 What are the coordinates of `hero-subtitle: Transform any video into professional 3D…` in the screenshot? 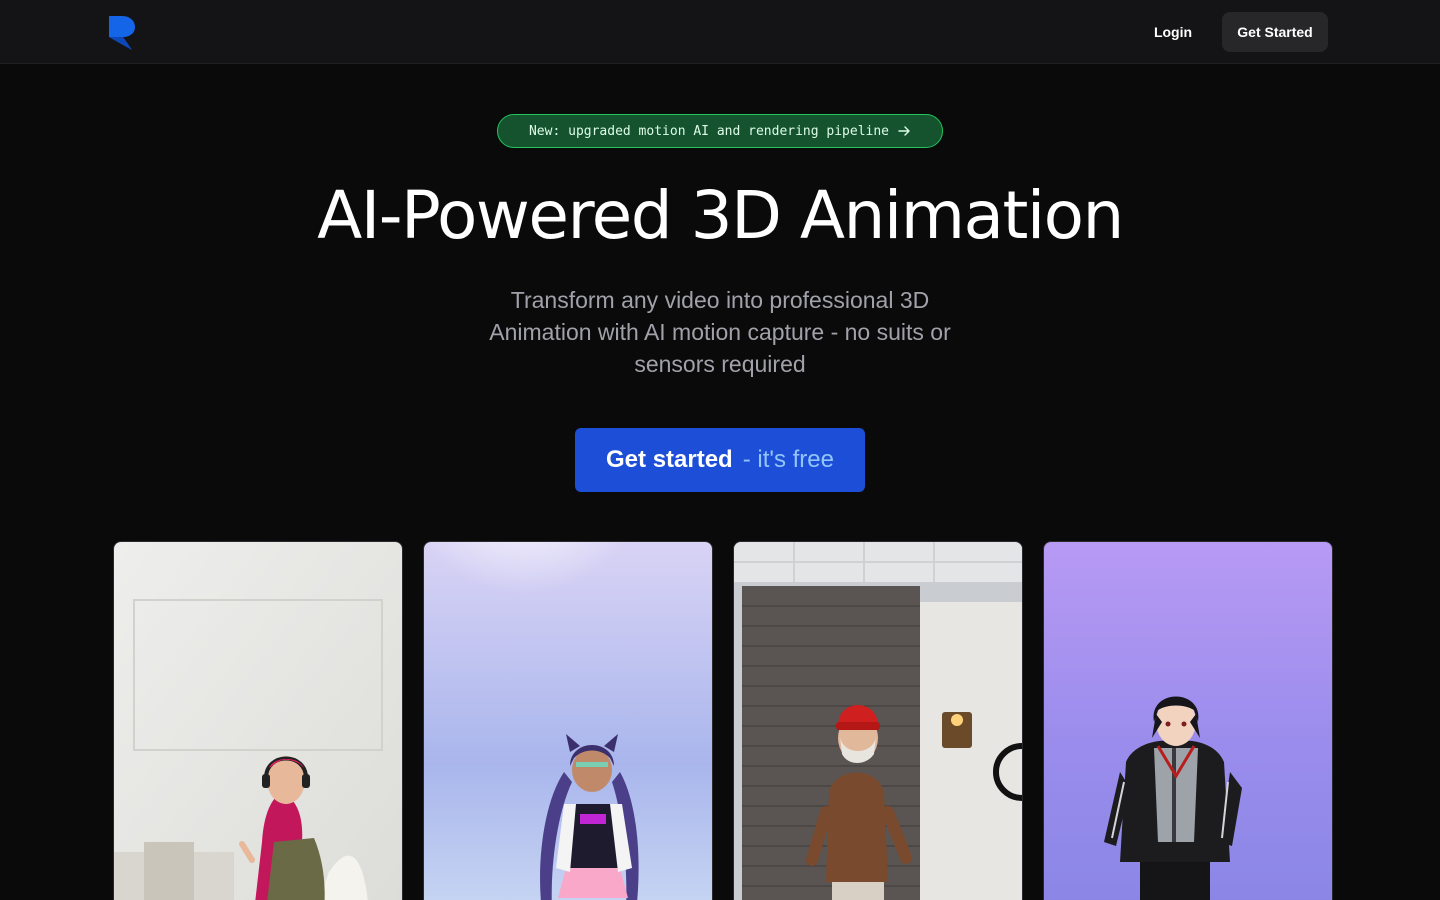 It's located at (720, 332).